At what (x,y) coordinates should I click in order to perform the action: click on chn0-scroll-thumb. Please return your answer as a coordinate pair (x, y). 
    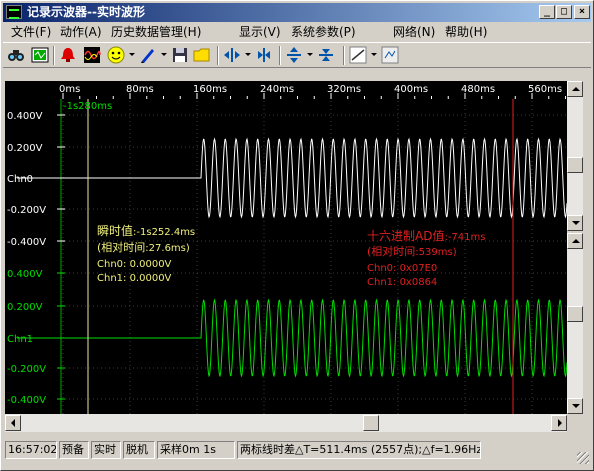
    Looking at the image, I should click on (575, 165).